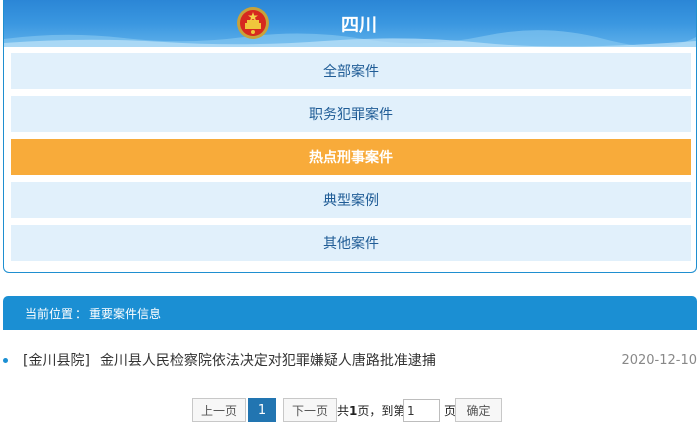 This screenshot has height=444, width=700. Describe the element at coordinates (351, 114) in the screenshot. I see `menu-item-duty-crime-cases: 职务犯罪案件` at that location.